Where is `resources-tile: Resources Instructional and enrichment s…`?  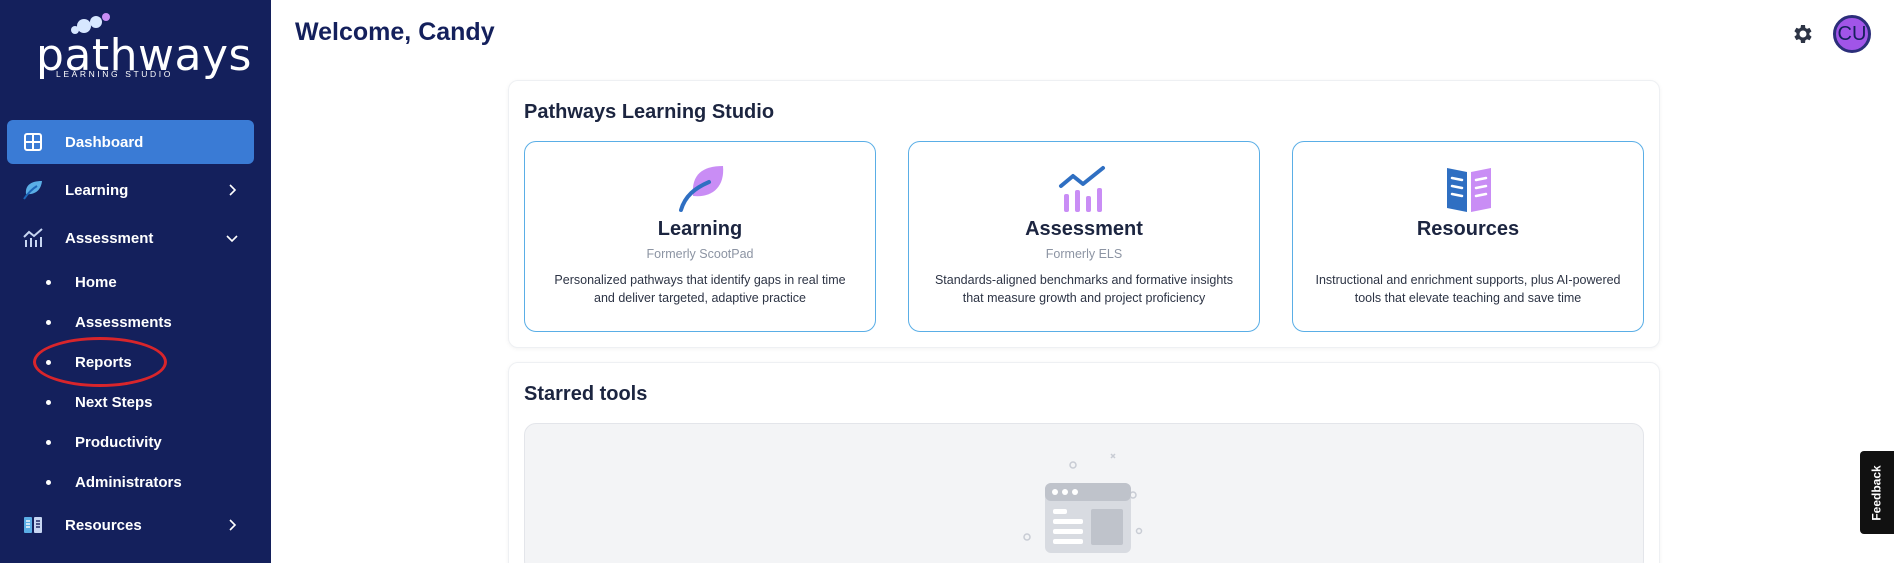 resources-tile: Resources Instructional and enrichment s… is located at coordinates (1468, 236).